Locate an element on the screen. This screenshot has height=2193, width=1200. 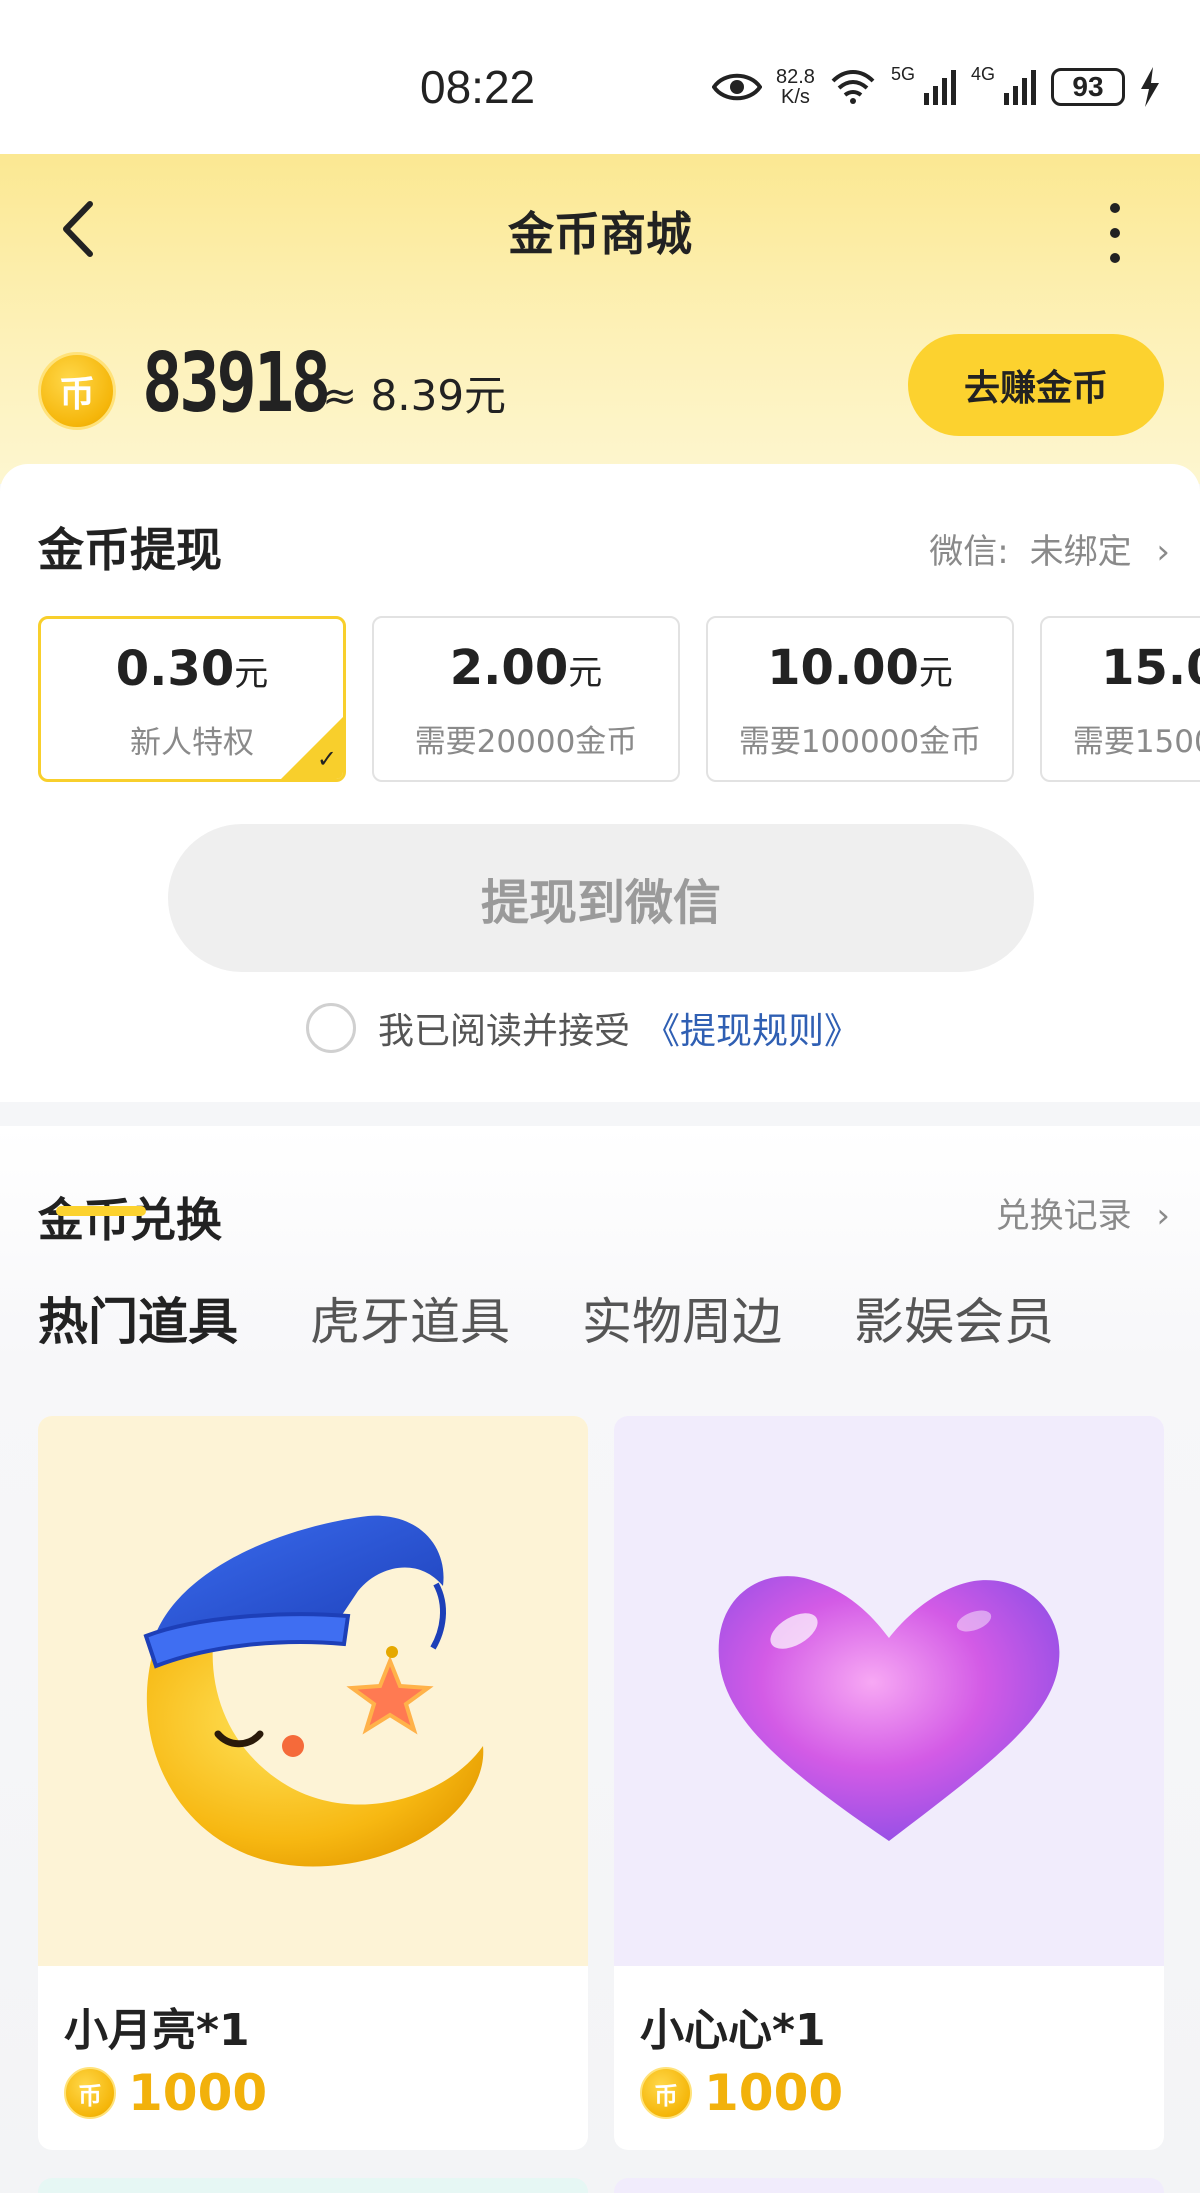
tab-merch: 实物周边 is located at coordinates (682, 1318).